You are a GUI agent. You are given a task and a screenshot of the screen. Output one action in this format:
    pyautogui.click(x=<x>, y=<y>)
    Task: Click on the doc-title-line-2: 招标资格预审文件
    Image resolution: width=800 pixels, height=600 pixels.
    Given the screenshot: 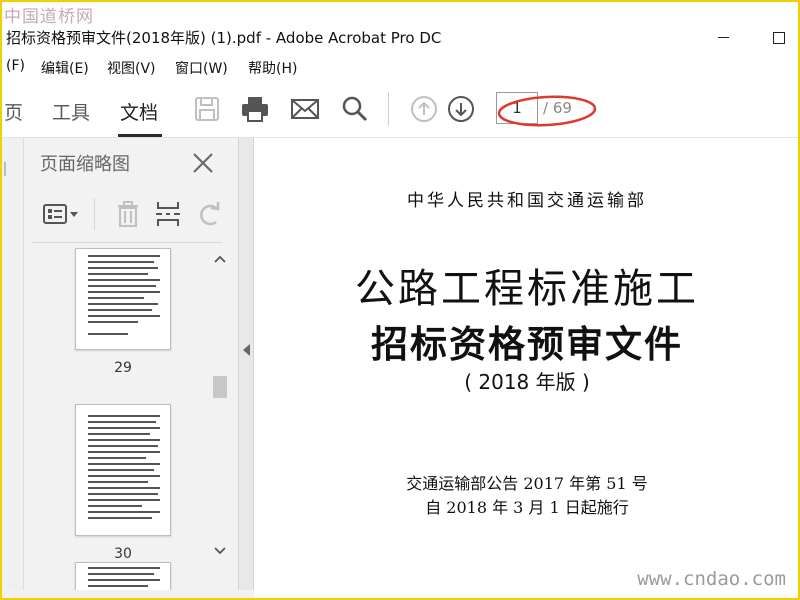 What is the action you would take?
    pyautogui.click(x=527, y=344)
    